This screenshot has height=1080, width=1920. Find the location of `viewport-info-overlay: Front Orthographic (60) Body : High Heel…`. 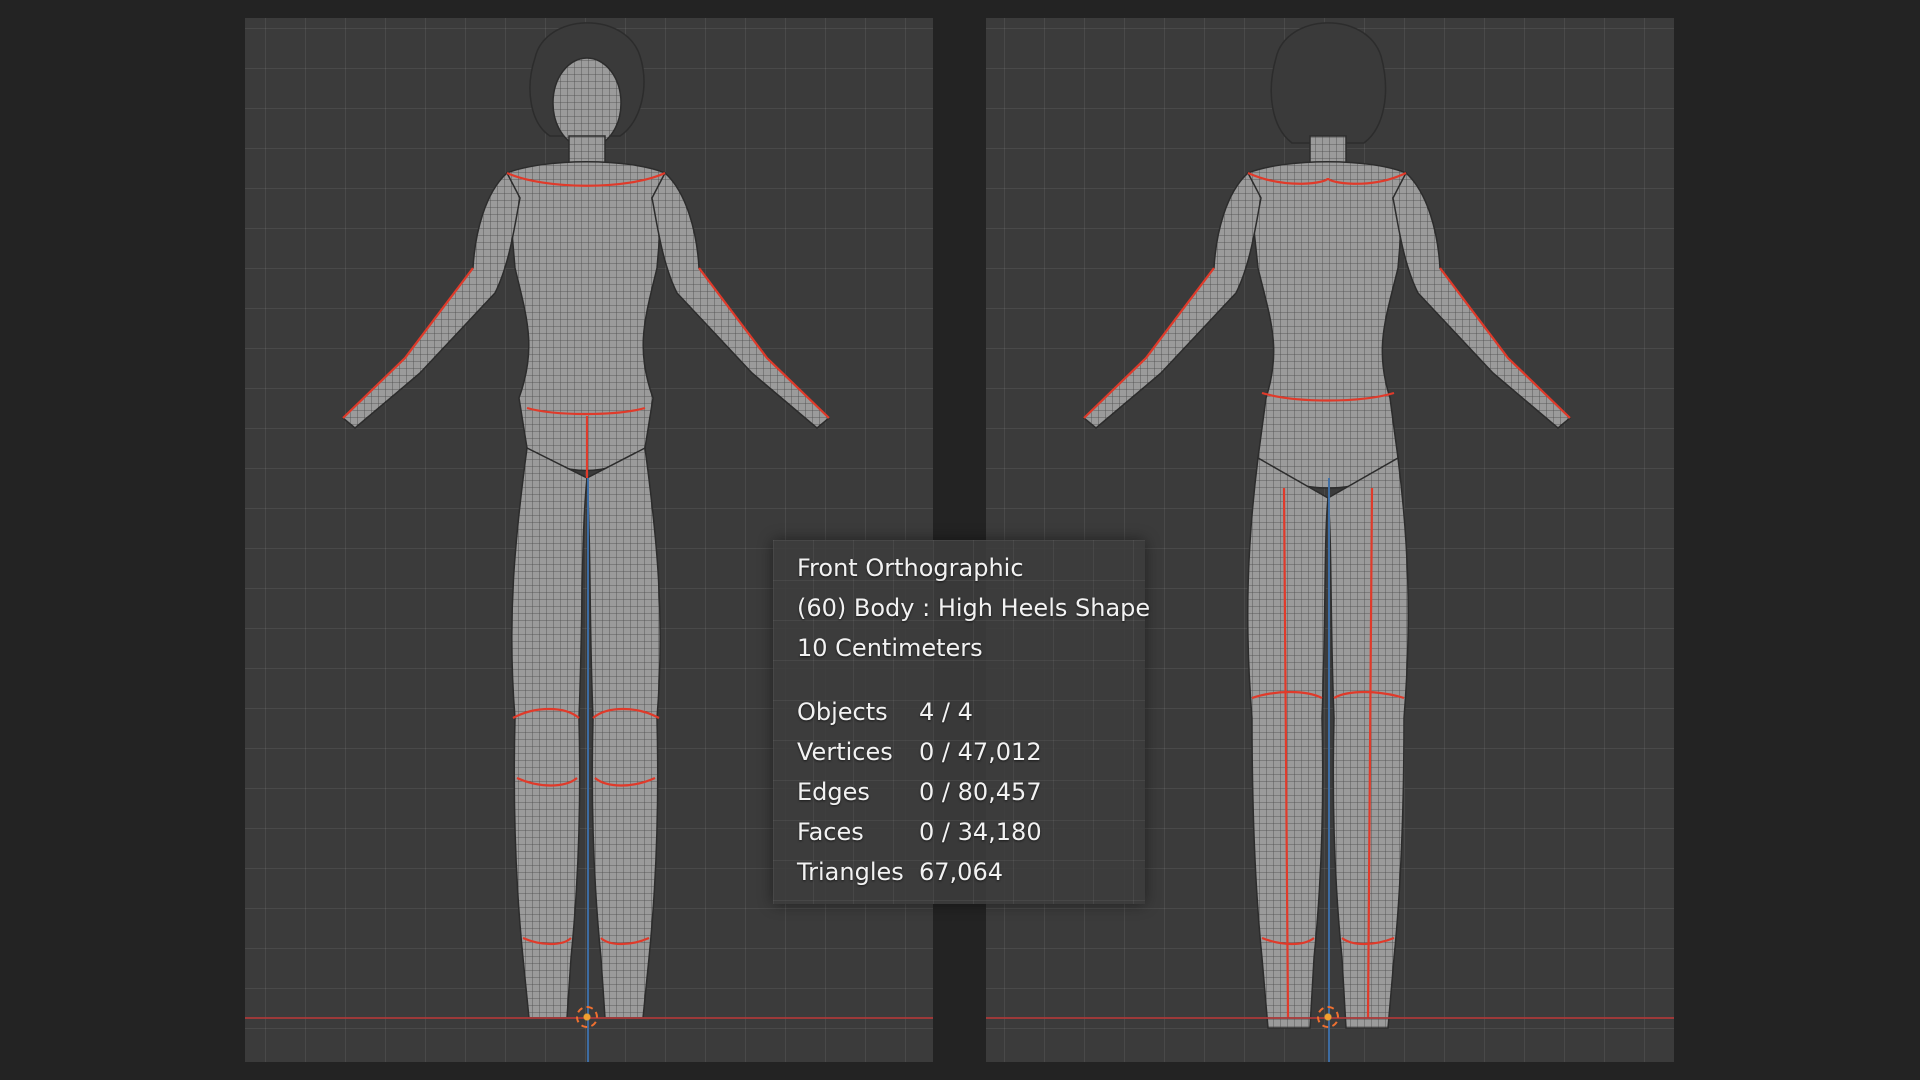

viewport-info-overlay: Front Orthographic (60) Body : High Heel… is located at coordinates (961, 722).